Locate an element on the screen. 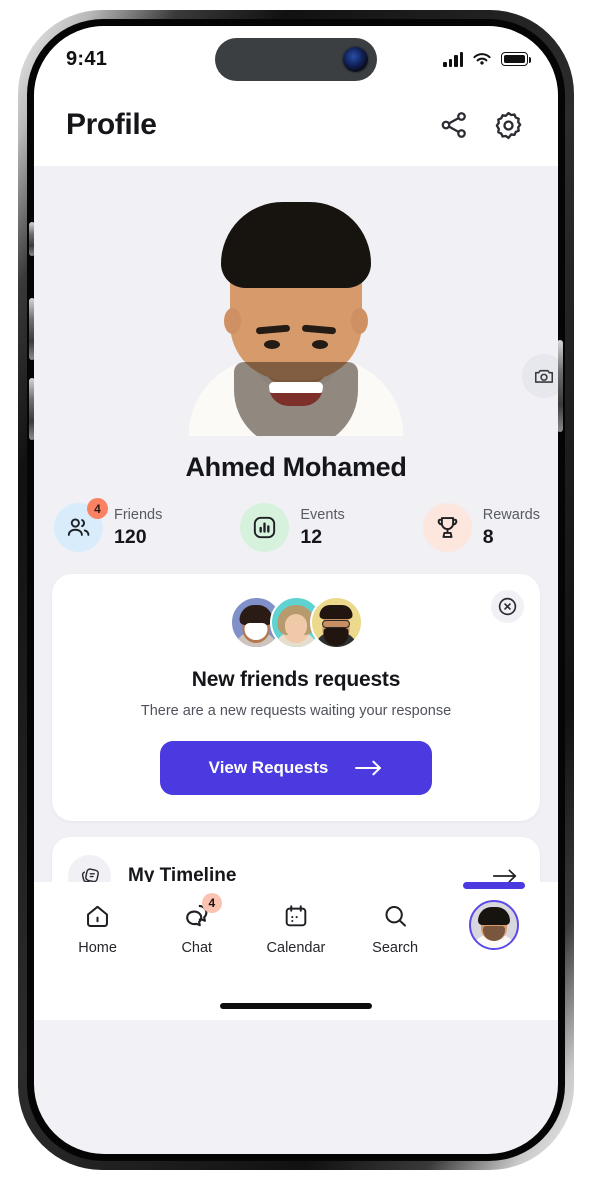  nav-item-profile is located at coordinates (494, 916).